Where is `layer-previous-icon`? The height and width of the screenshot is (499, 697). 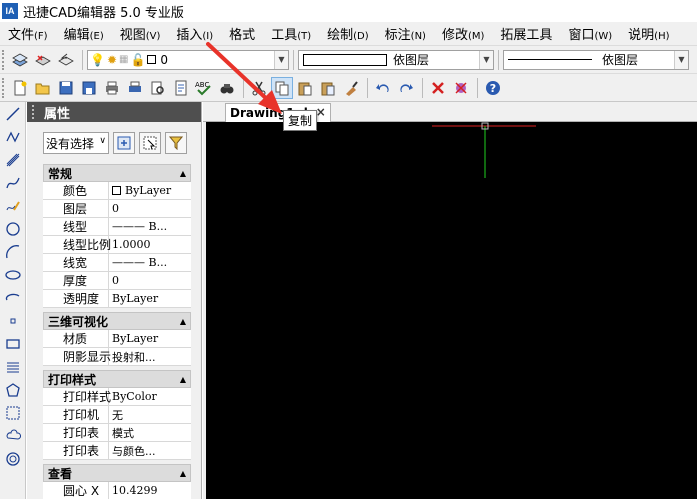 layer-previous-icon is located at coordinates (66, 60).